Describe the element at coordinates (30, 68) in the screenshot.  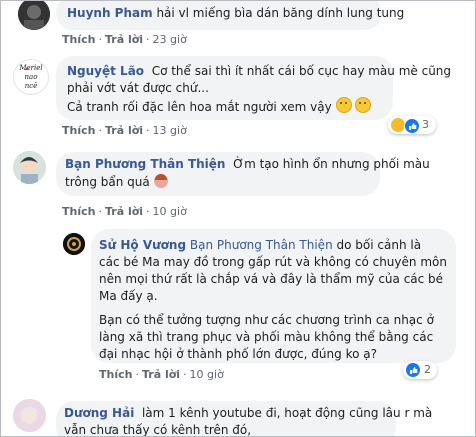
I see `svg-text: Meriel` at that location.